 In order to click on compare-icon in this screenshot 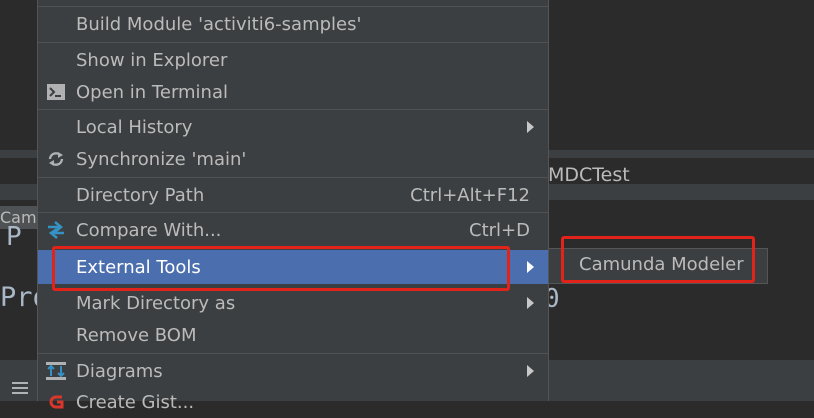, I will do `click(56, 230)`.